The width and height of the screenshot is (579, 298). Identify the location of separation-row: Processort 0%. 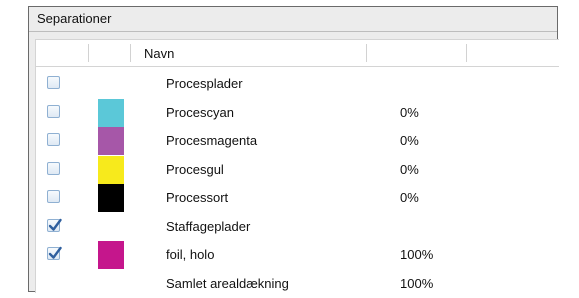
(297, 198).